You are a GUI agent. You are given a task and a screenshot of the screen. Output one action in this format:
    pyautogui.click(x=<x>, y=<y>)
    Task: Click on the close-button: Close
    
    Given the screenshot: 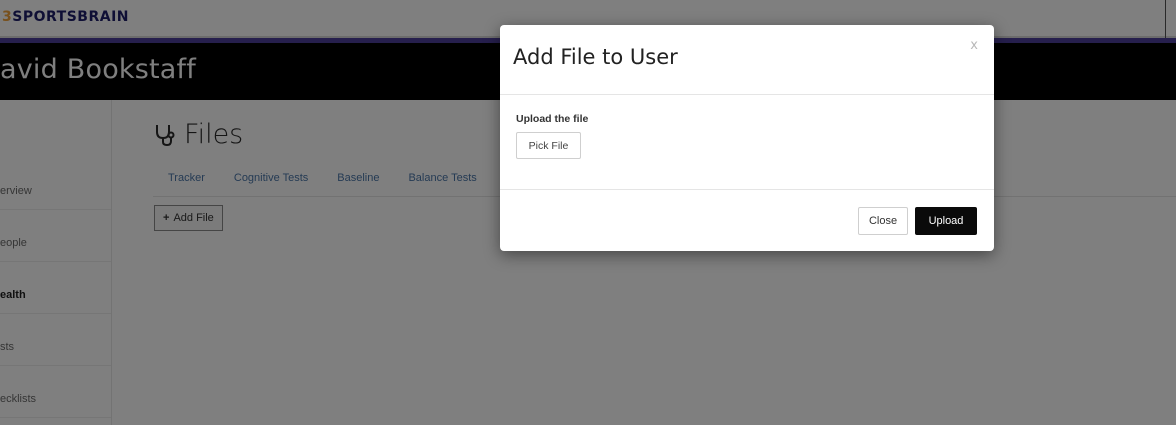 What is the action you would take?
    pyautogui.click(x=883, y=221)
    